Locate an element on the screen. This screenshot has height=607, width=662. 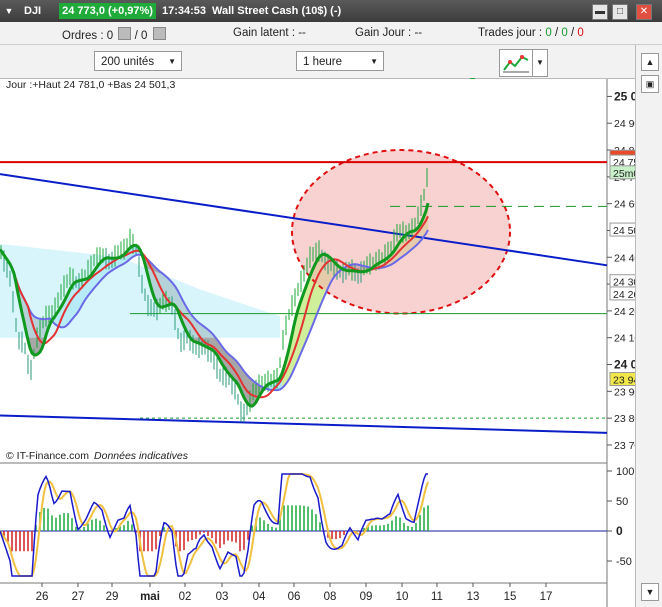
highlight-ellipse is located at coordinates (401, 232).